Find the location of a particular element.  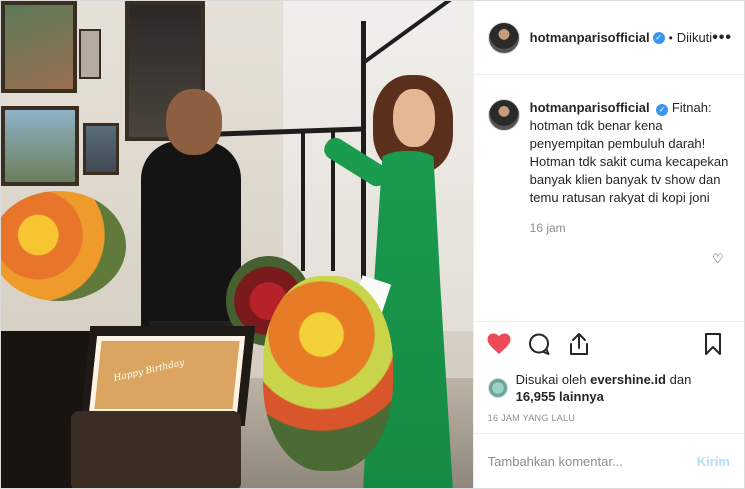

comment-icon is located at coordinates (539, 344).